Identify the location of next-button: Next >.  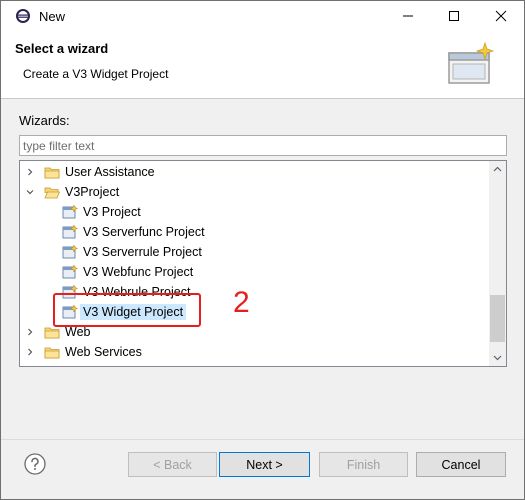
(264, 464).